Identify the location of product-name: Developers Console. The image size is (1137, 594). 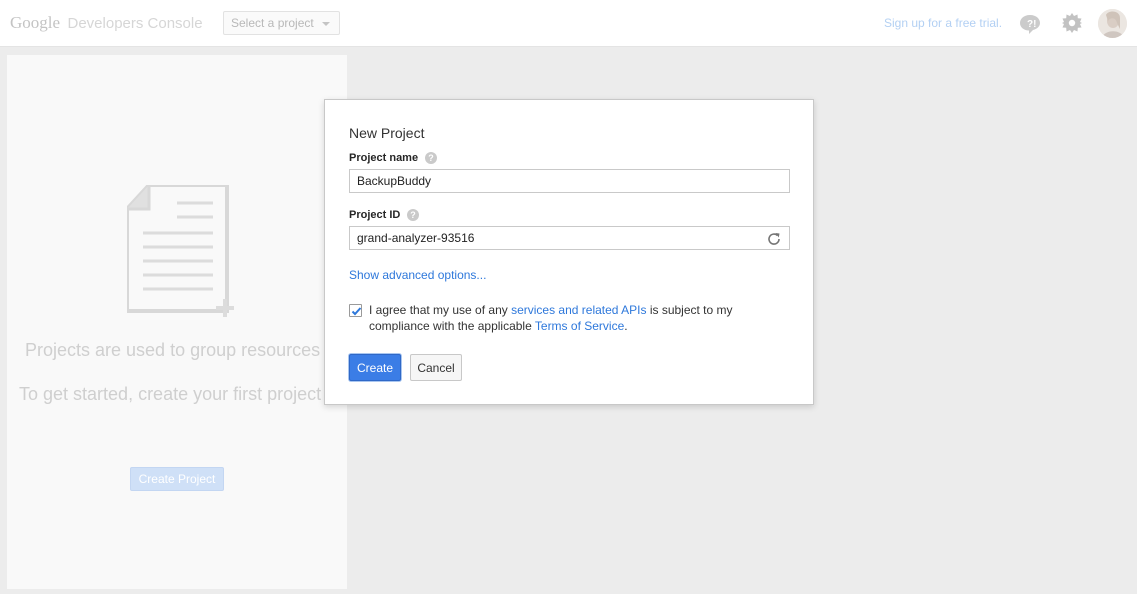
(135, 23).